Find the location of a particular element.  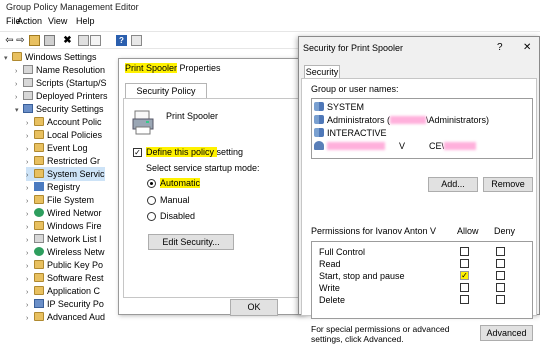

delete-icon: ✖ is located at coordinates (67, 40).